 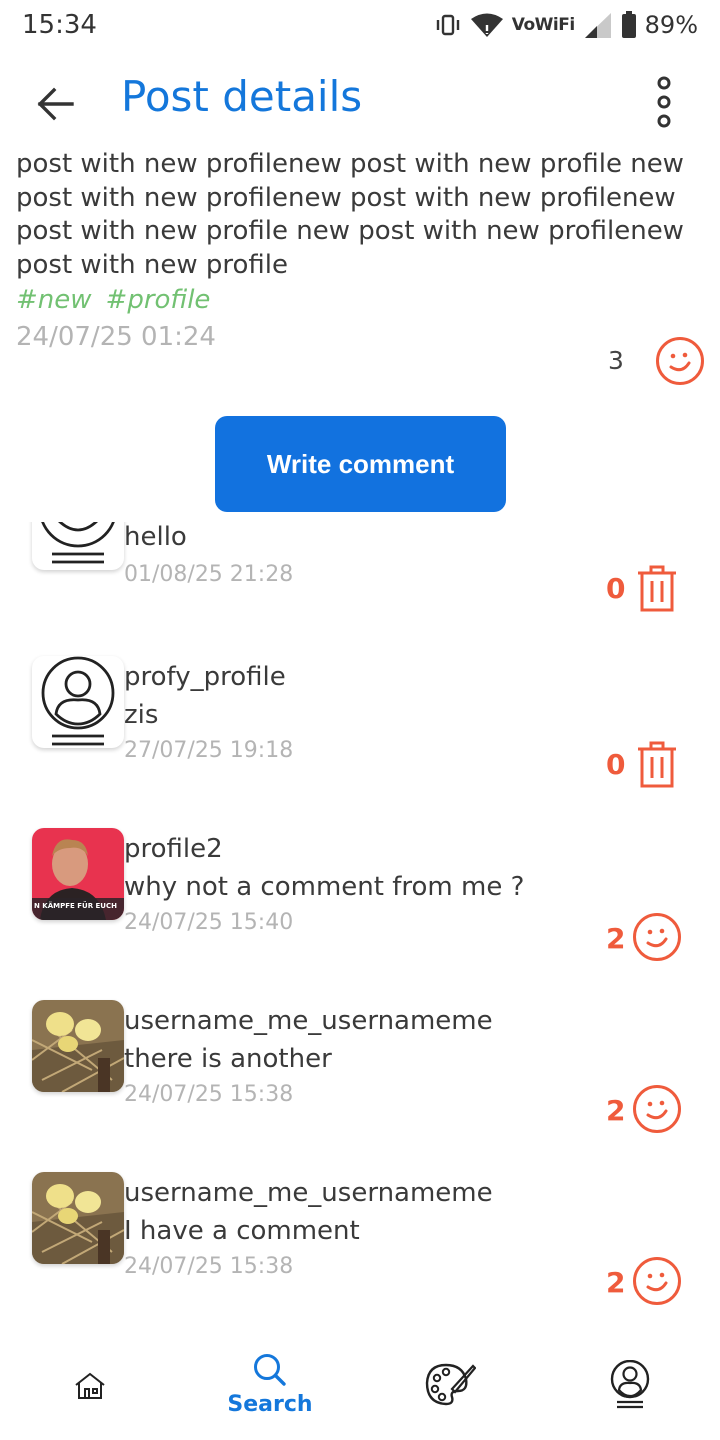 What do you see at coordinates (543, 25) in the screenshot?
I see `network-label: VoWiFi` at bounding box center [543, 25].